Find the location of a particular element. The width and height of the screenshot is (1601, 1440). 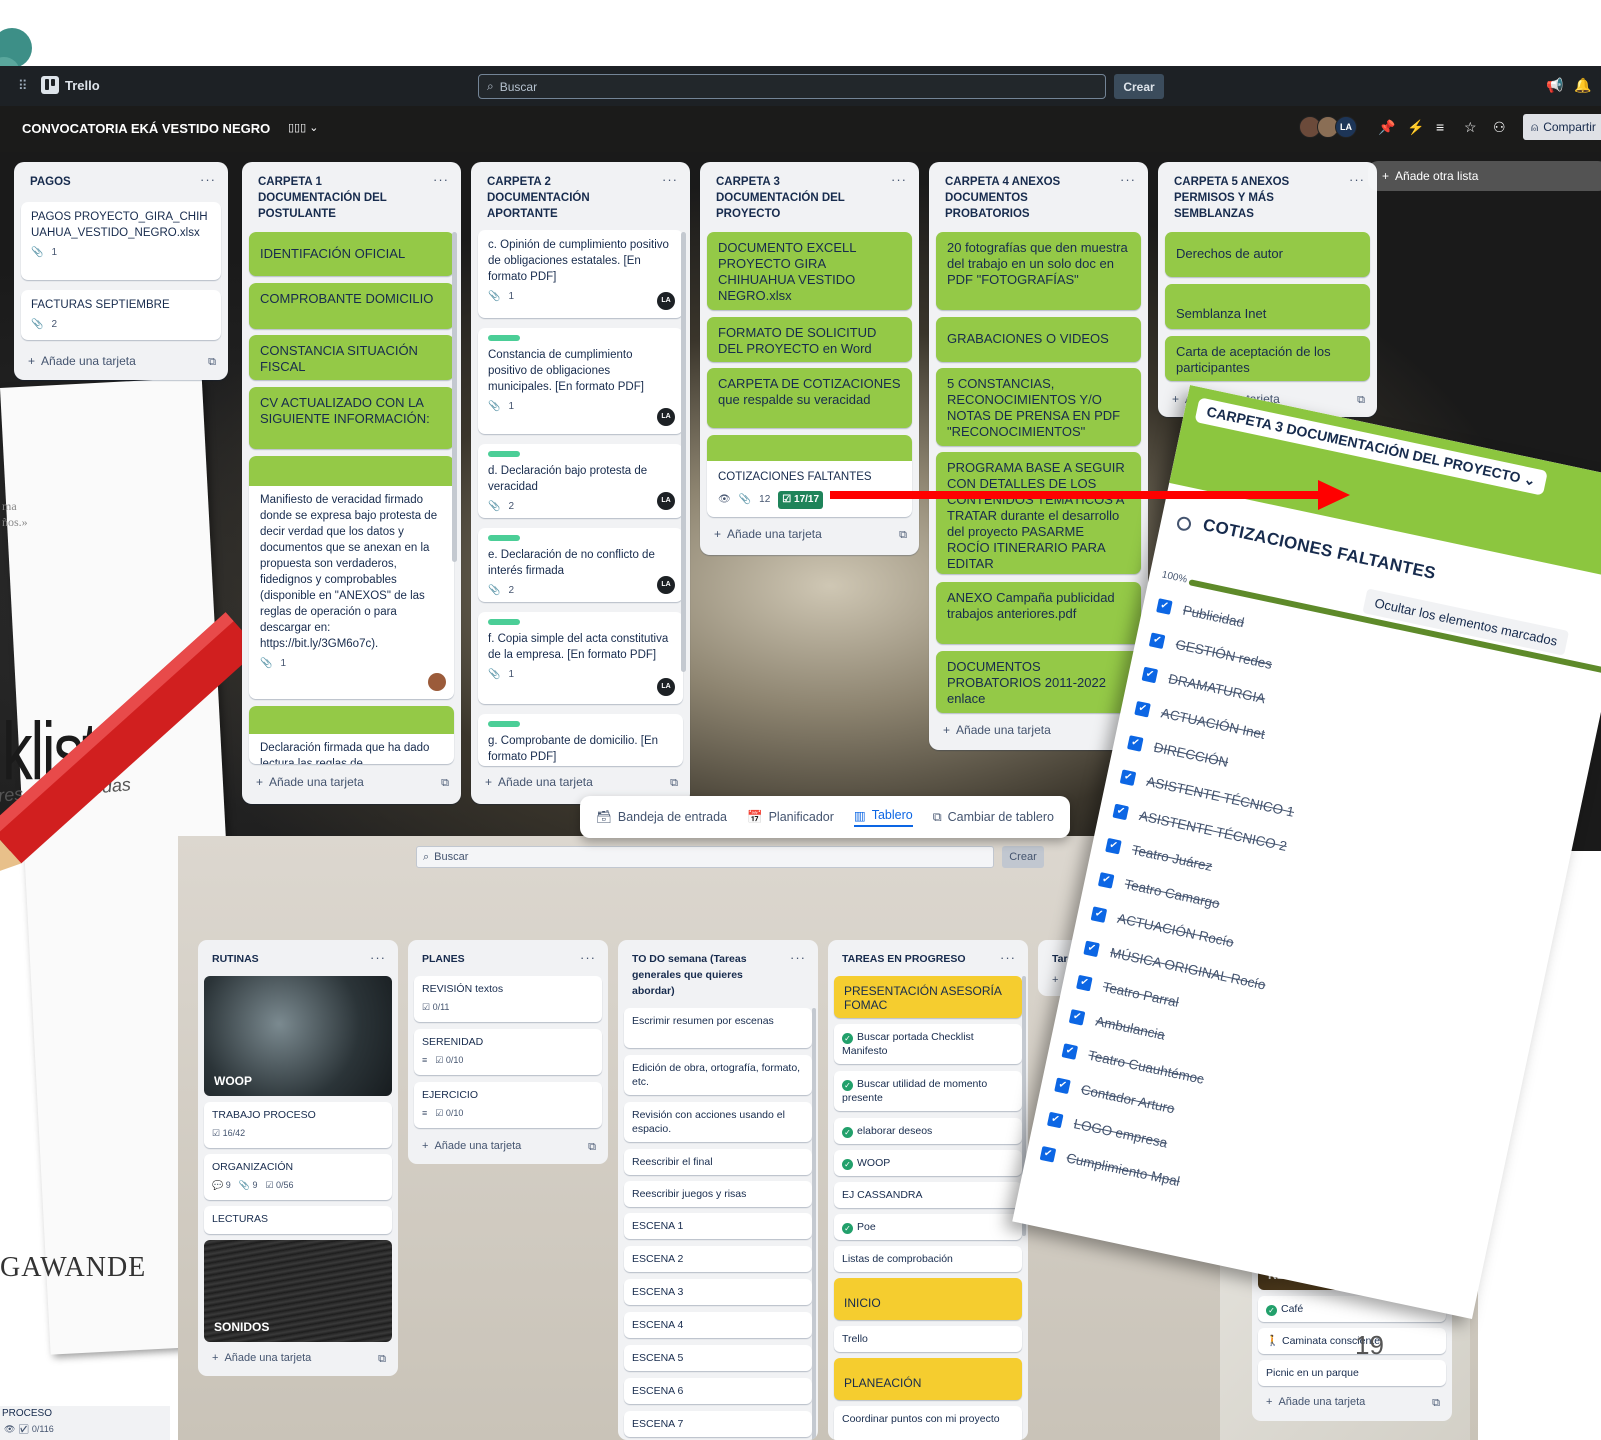

card: FACTURAS SEPTIEMBRE 📎 2 is located at coordinates (121, 315).